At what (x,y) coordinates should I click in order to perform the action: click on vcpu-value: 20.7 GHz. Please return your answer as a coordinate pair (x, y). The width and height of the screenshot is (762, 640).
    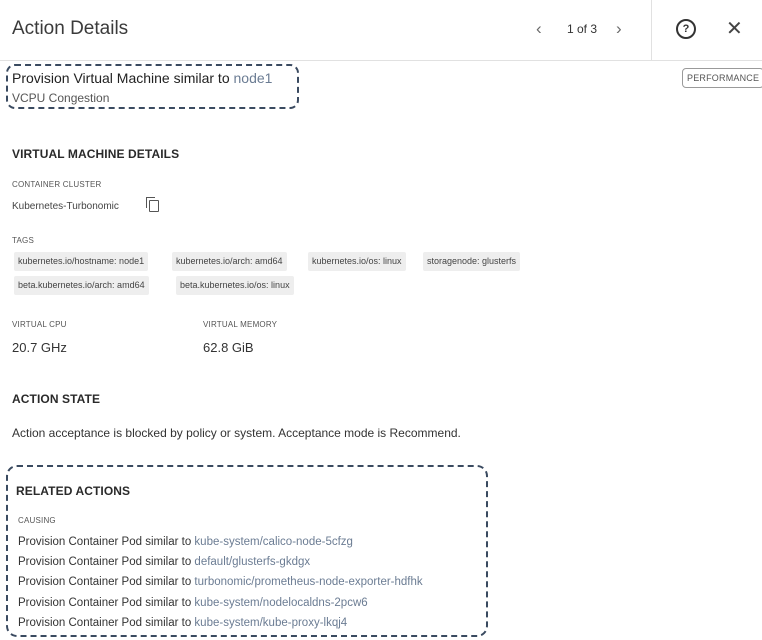
    Looking at the image, I should click on (39, 347).